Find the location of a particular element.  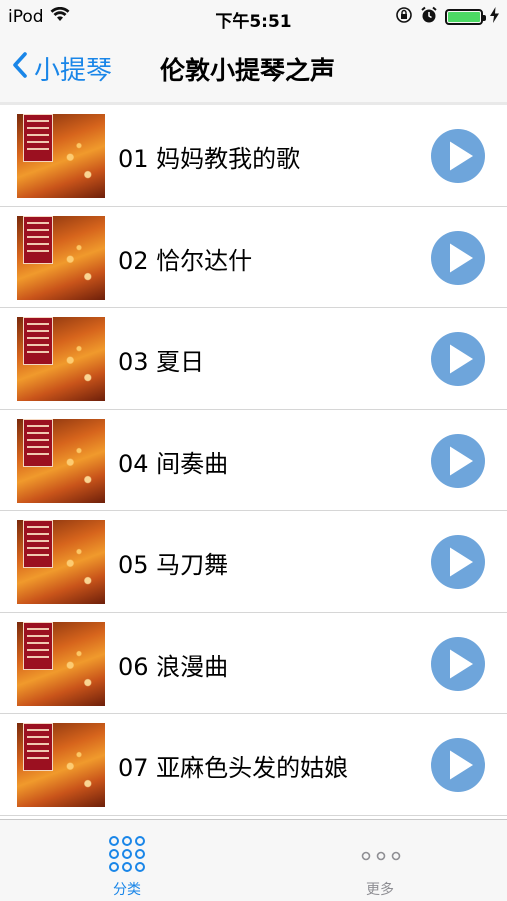

tab-category-label: 分类 is located at coordinates (127, 890).